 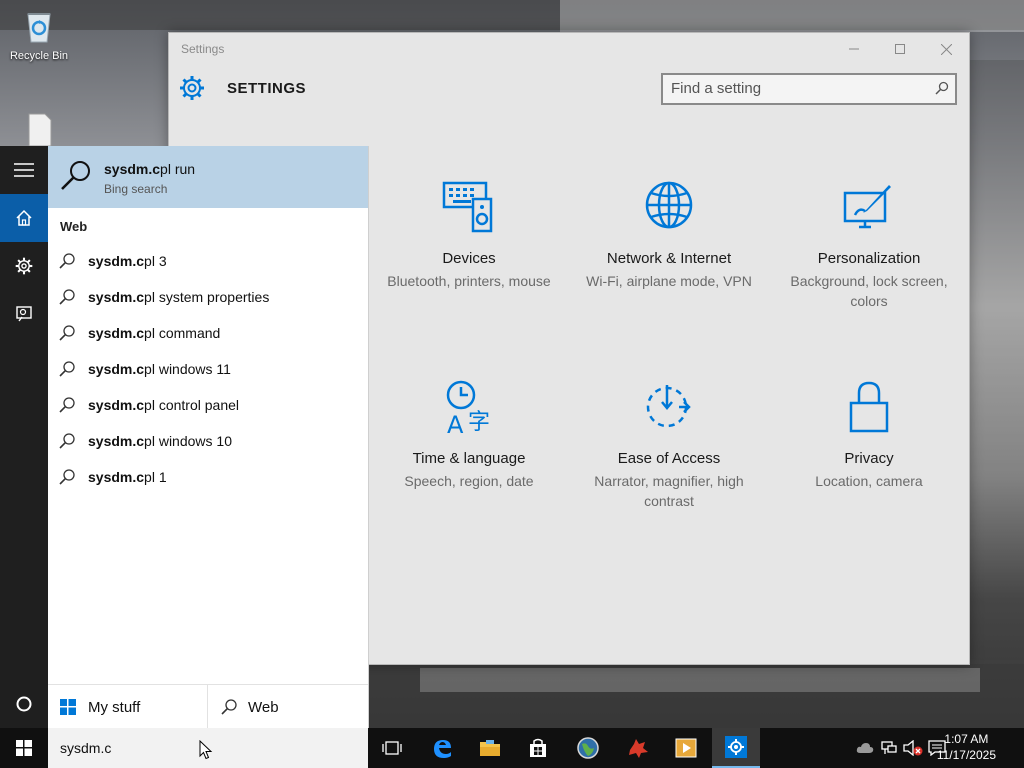 I want to click on suggestion-text: sysdm.cpl windows 11, so click(x=159, y=369).